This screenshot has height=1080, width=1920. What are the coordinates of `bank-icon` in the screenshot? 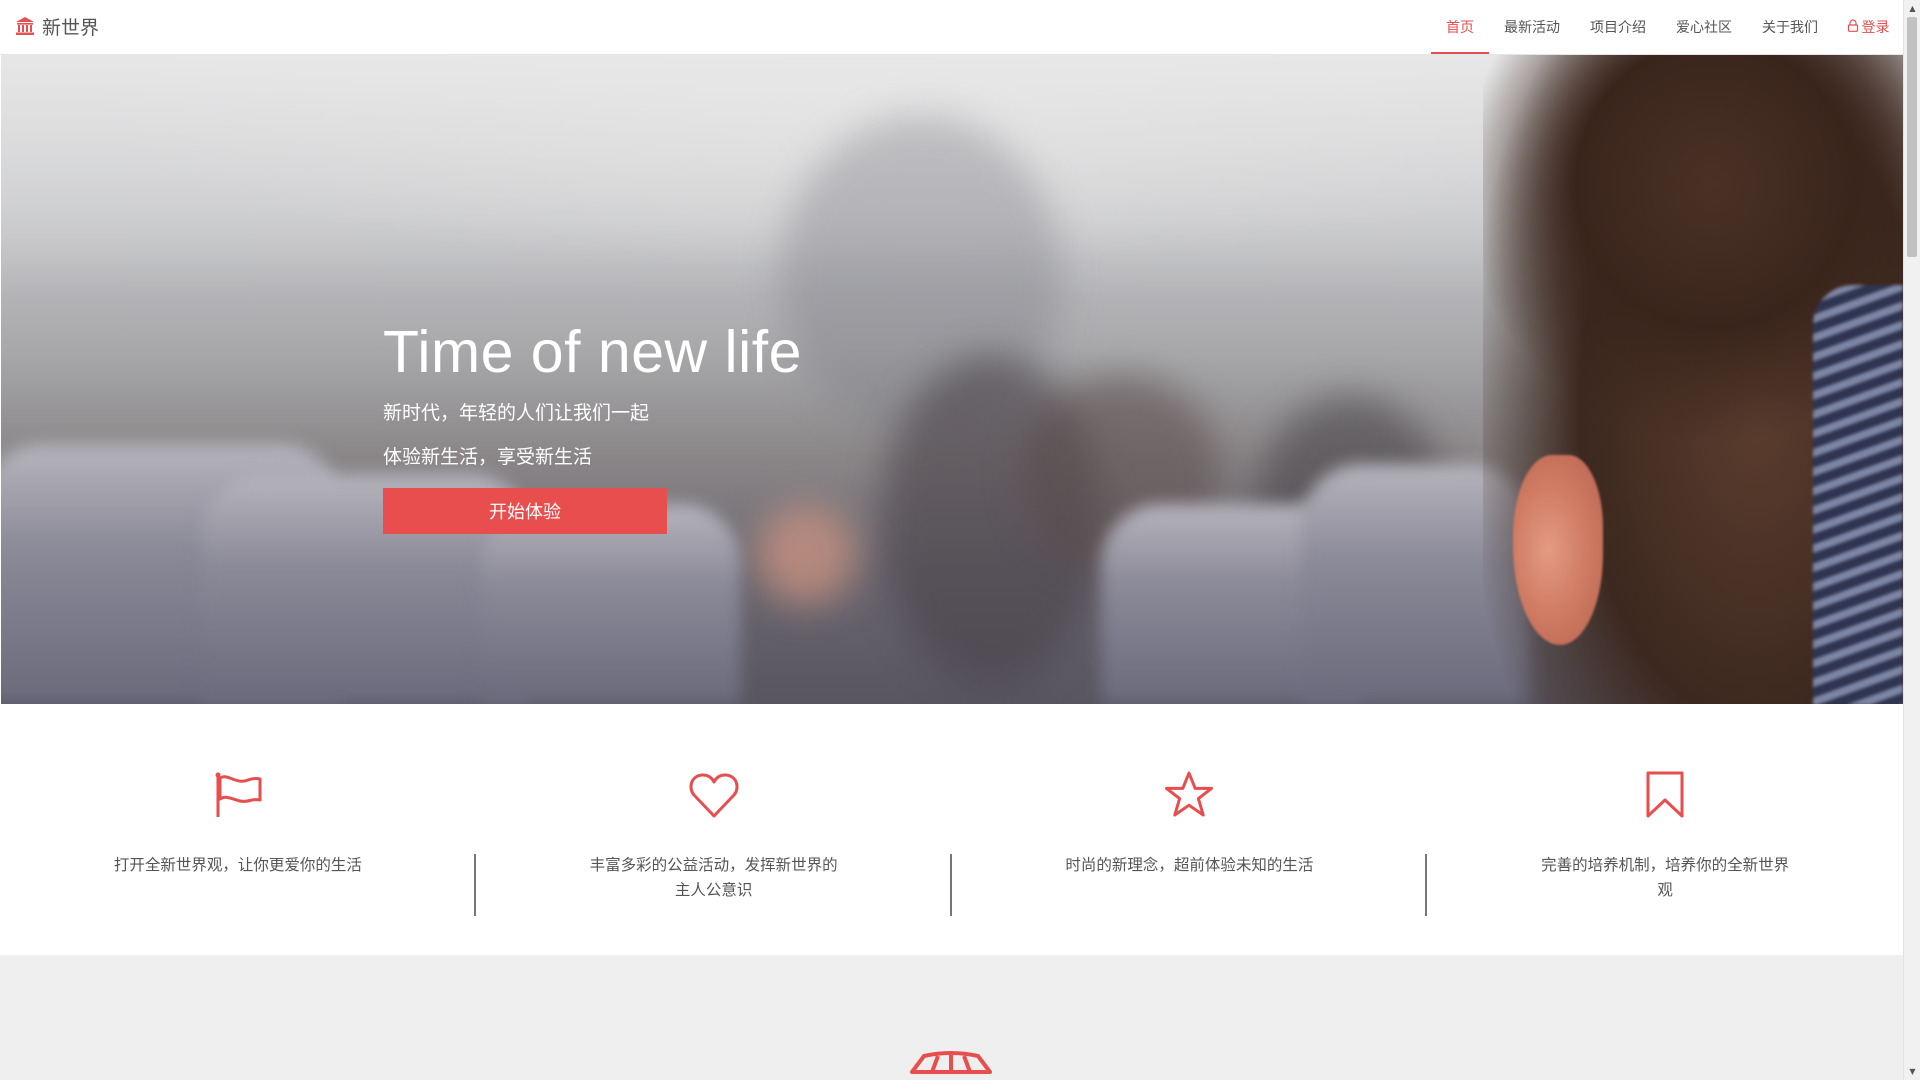 It's located at (25, 26).